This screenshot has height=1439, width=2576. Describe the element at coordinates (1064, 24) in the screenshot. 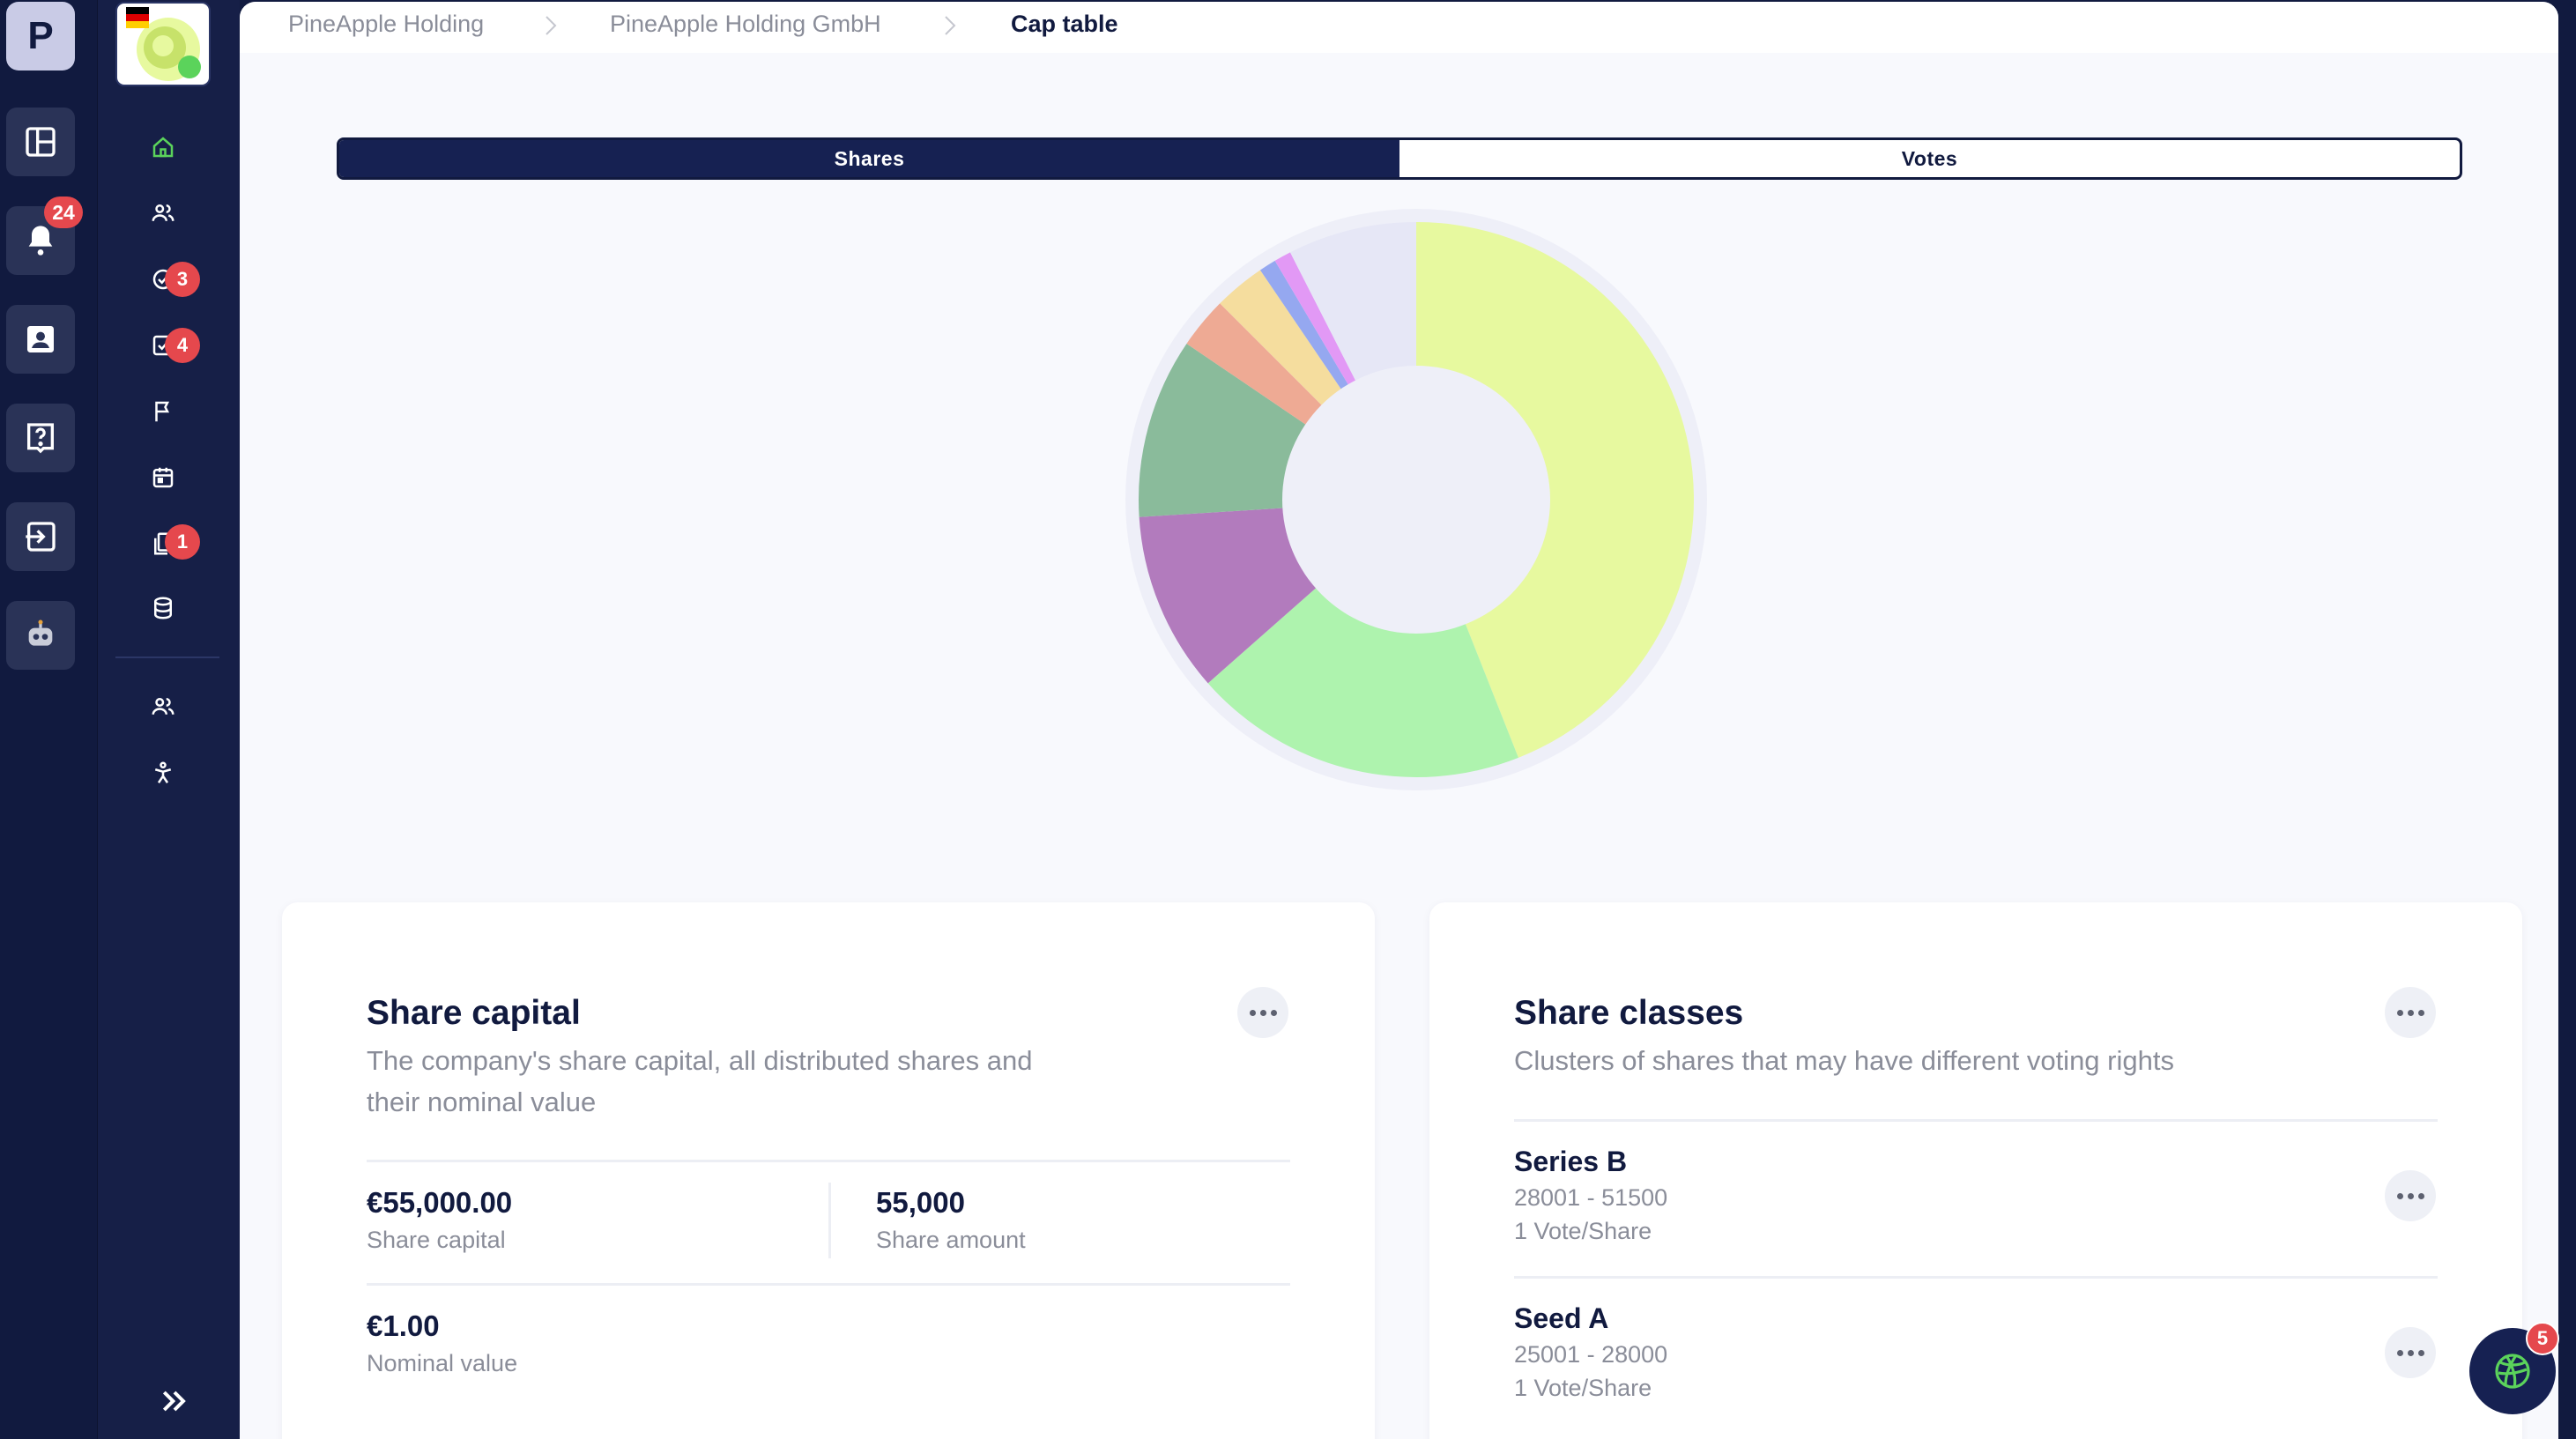

I see `breadcrumb-current: Cap table` at that location.